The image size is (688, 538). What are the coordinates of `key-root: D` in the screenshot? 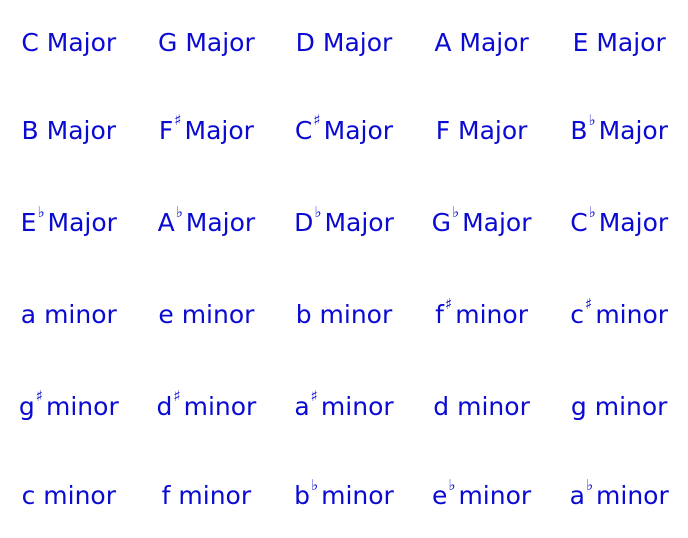 It's located at (304, 222).